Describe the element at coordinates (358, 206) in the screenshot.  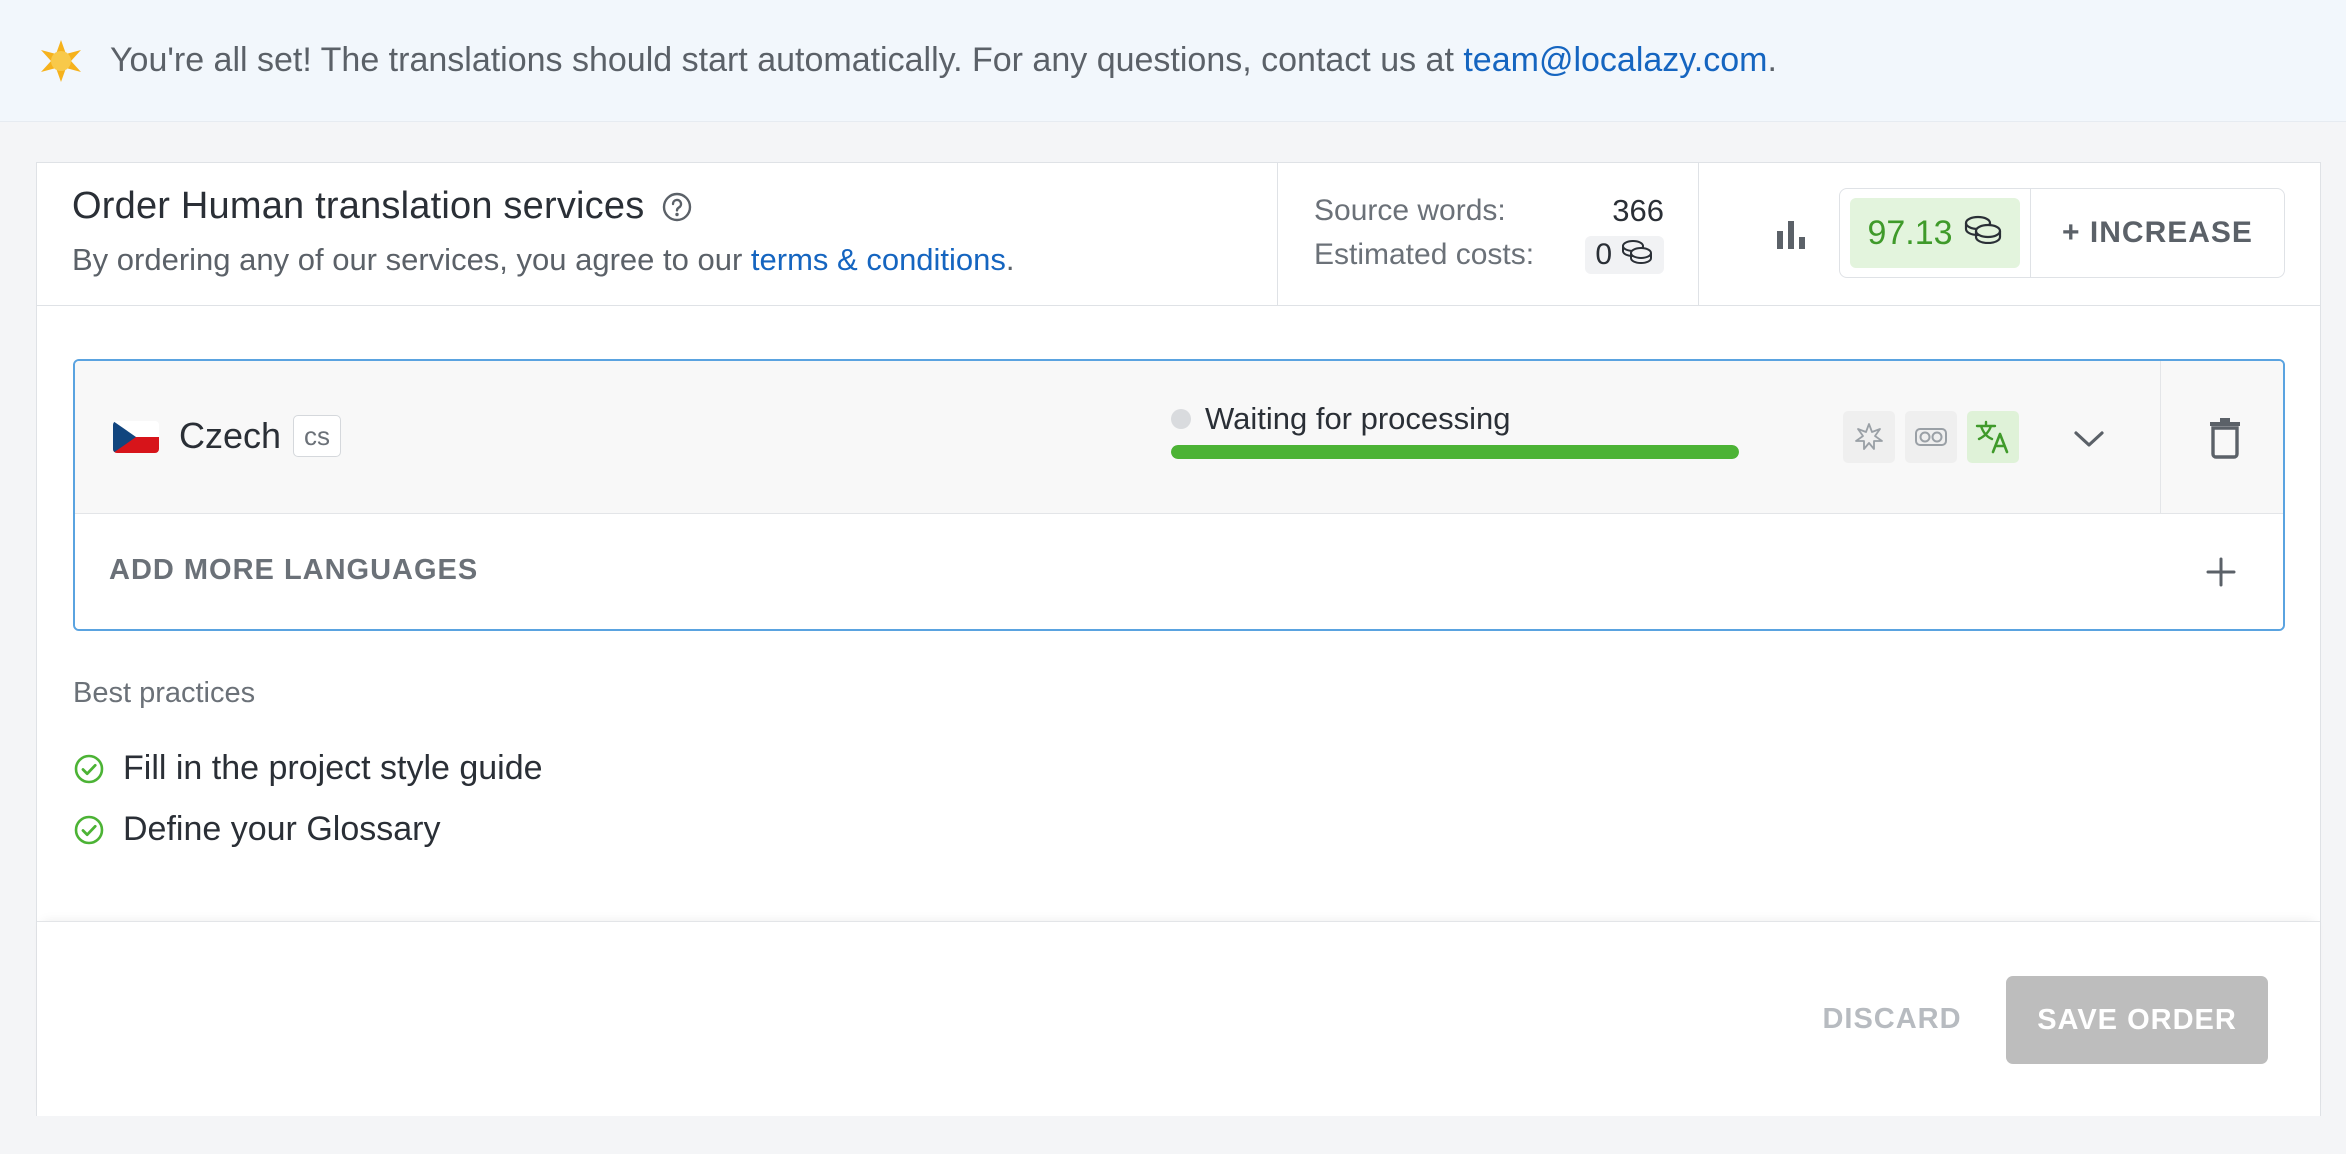
I see `page-title: Order Human translation services` at that location.